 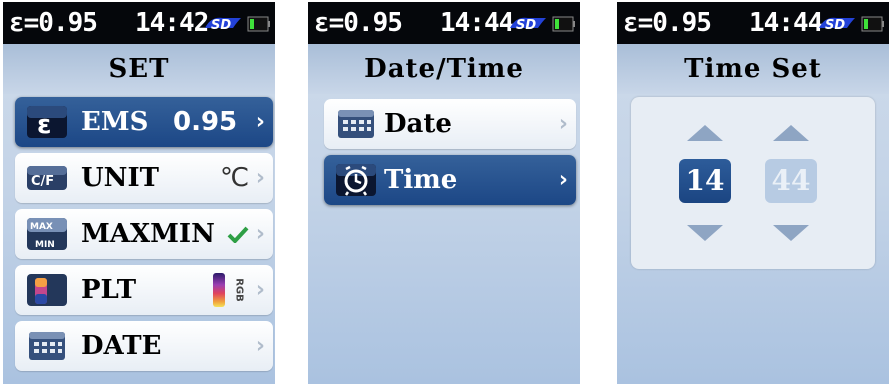 What do you see at coordinates (41, 227) in the screenshot?
I see `svg-text: MAX` at bounding box center [41, 227].